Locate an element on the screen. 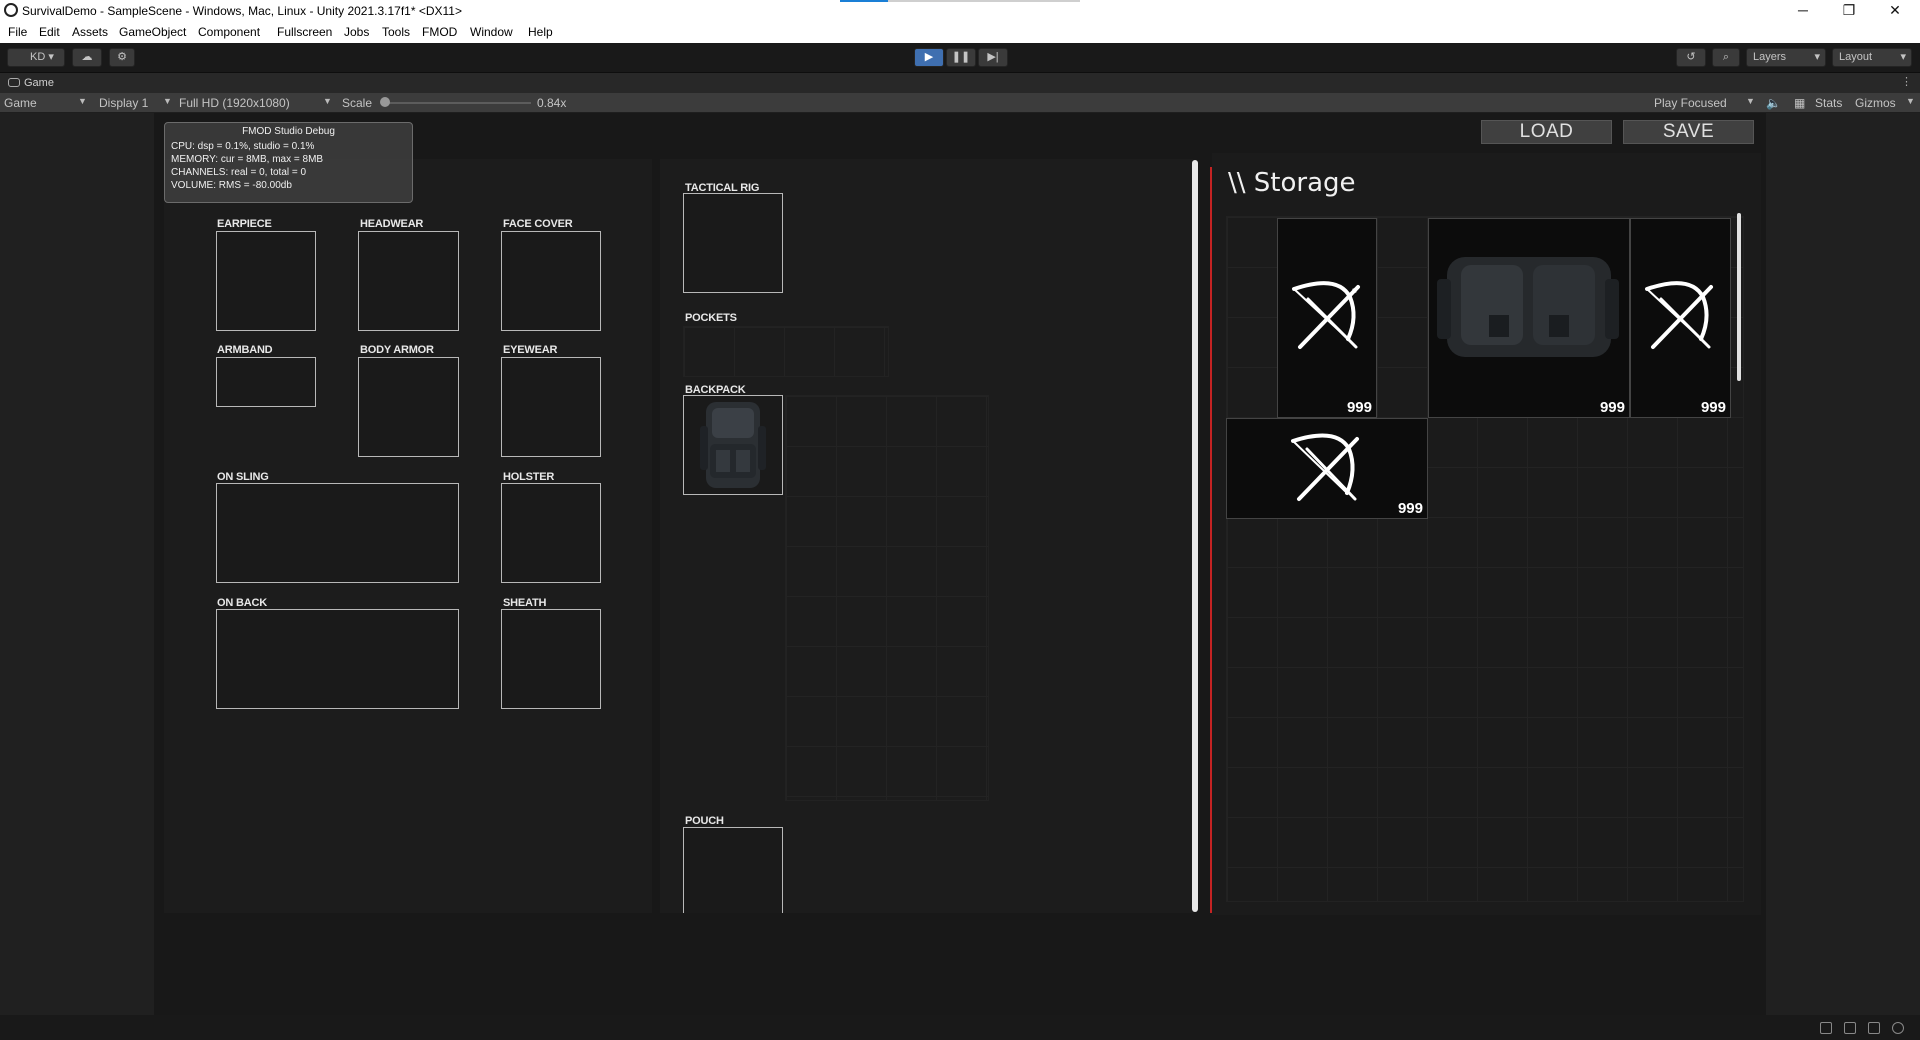  pockets-label: POCKETS is located at coordinates (711, 318).